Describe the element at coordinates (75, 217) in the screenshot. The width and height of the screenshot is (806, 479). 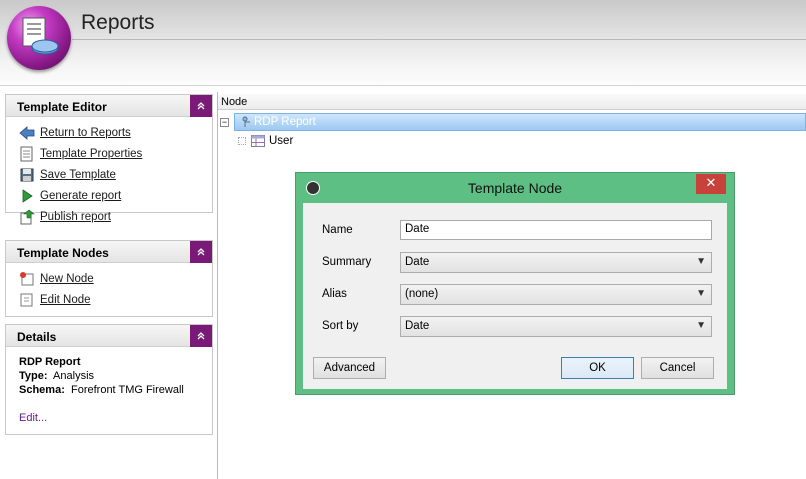
I see `publish-report-label: Publish report` at that location.